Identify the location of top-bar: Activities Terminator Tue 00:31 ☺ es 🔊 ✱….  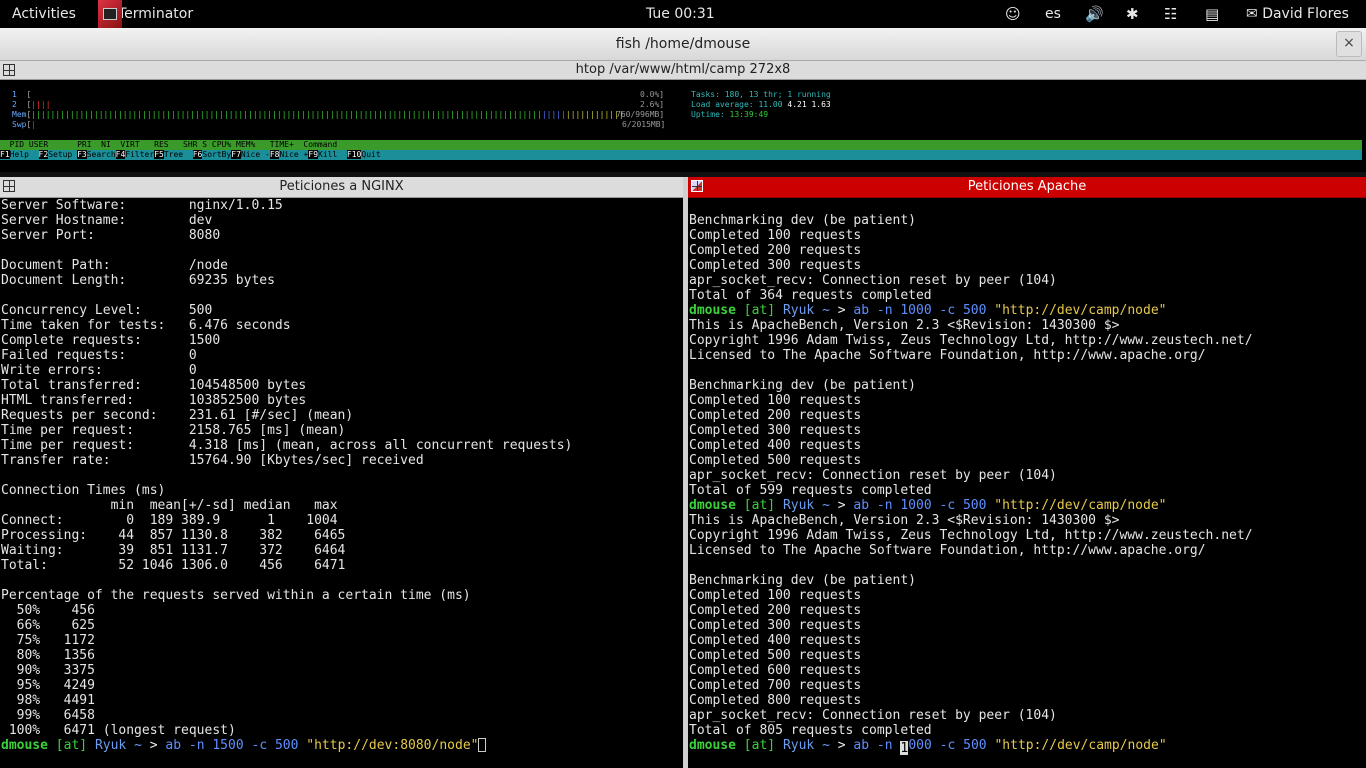
(683, 14).